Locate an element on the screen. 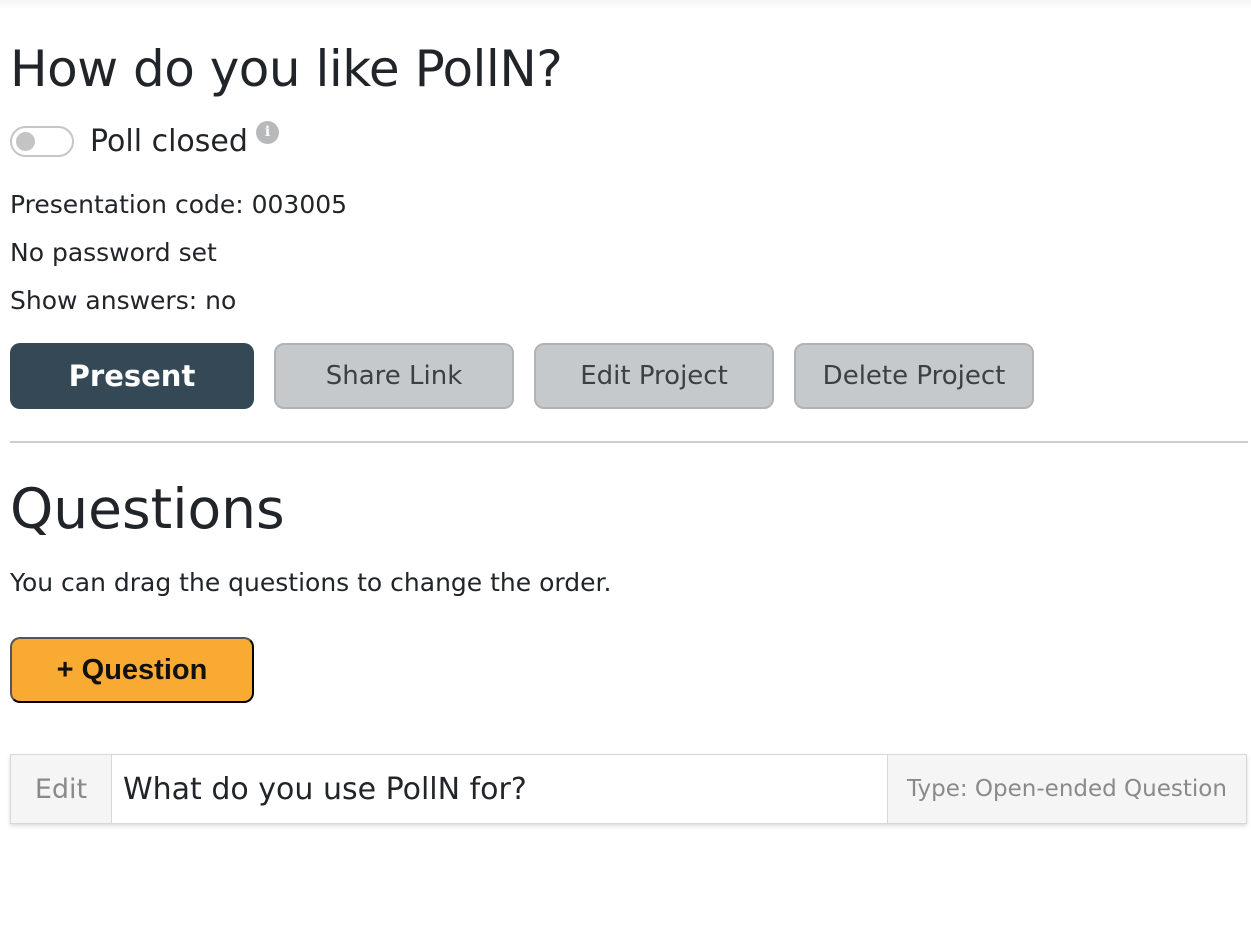 This screenshot has height=936, width=1251. presentation-code: Presentation code: 003005 is located at coordinates (179, 204).